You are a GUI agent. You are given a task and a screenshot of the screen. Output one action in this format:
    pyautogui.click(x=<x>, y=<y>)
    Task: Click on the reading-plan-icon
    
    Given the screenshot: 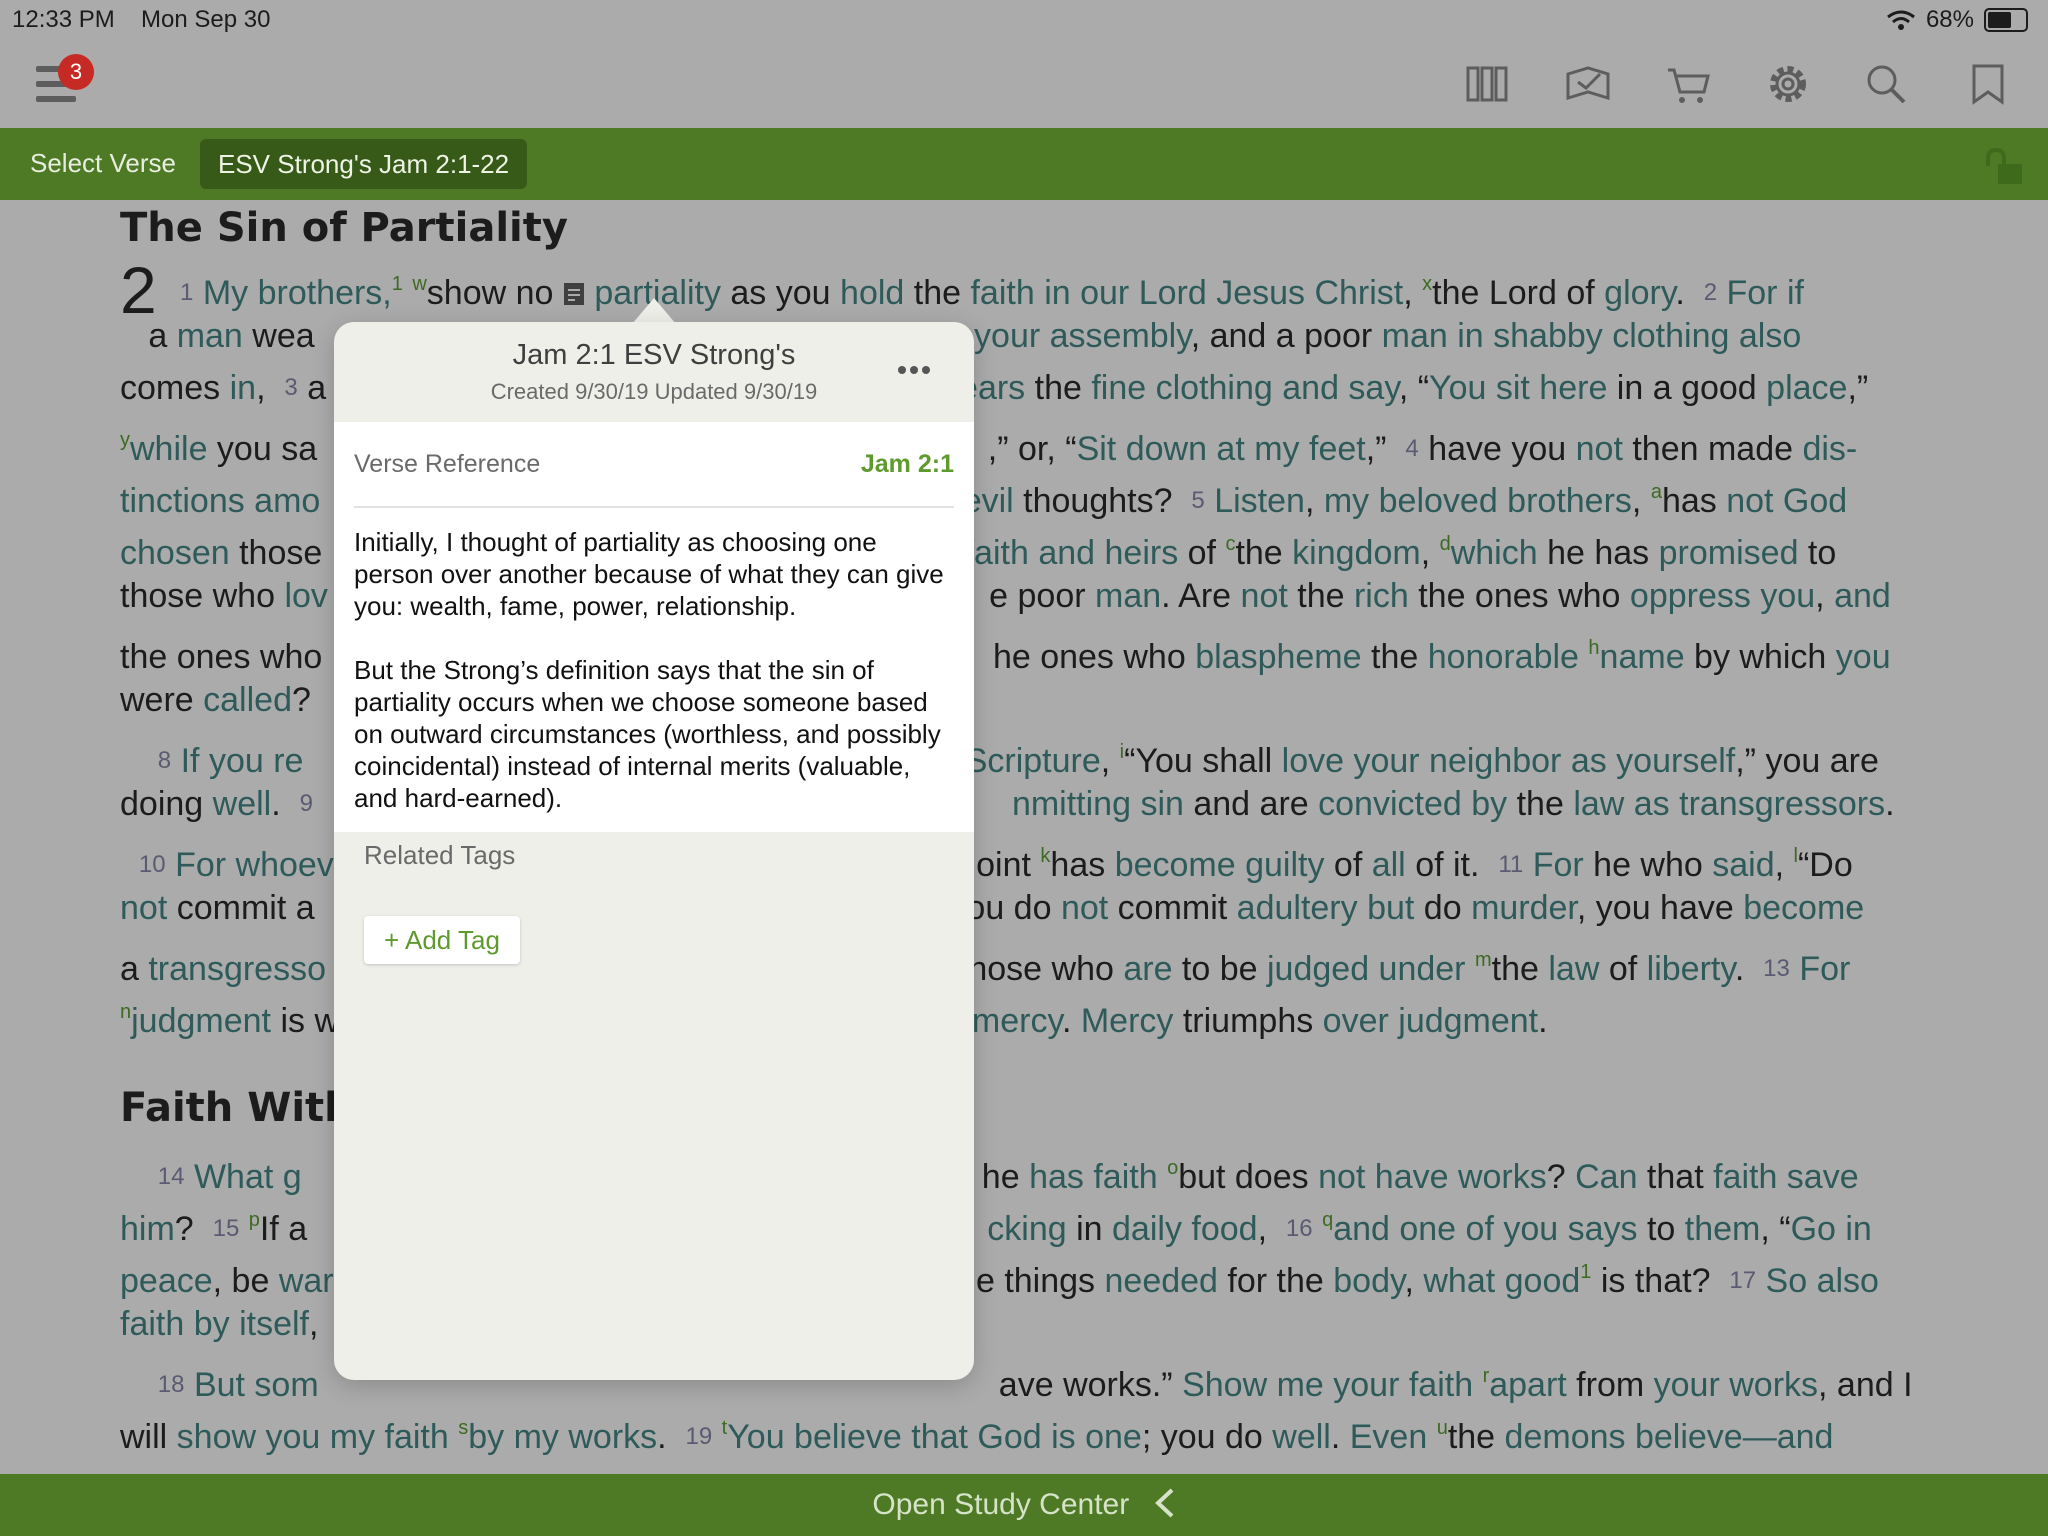 What is the action you would take?
    pyautogui.click(x=1588, y=84)
    